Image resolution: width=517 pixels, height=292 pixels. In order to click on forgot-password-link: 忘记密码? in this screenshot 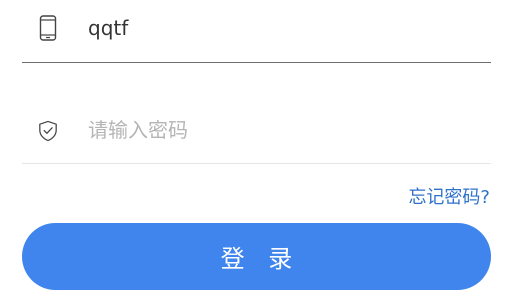, I will do `click(449, 196)`.